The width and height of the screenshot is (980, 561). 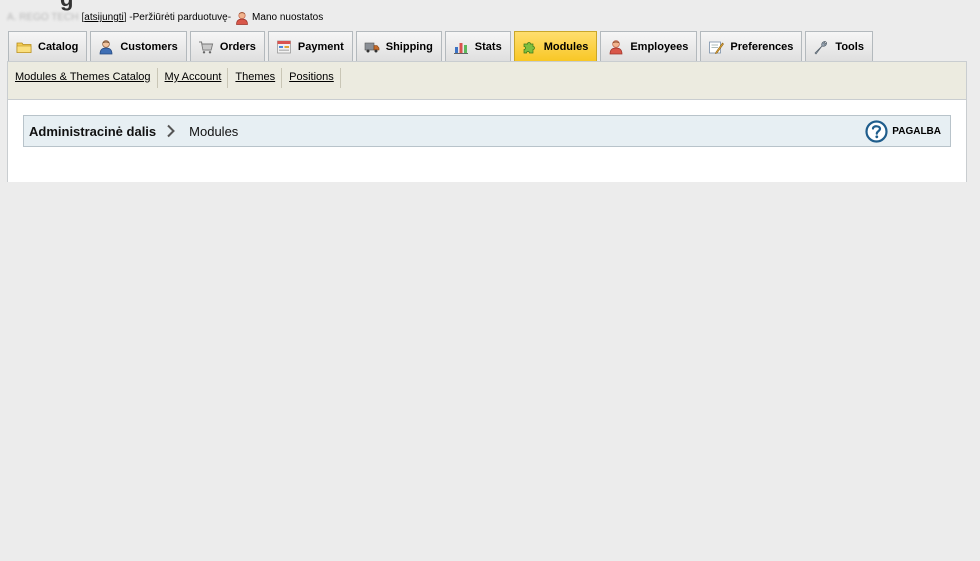 I want to click on tab-label: Catalog, so click(x=58, y=47).